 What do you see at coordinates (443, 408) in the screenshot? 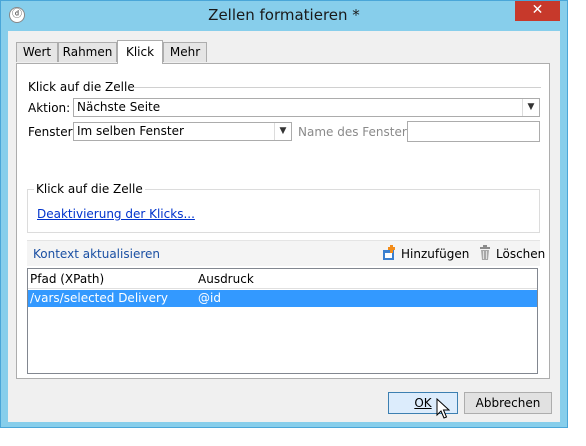
I see `mouse-cursor-icon` at bounding box center [443, 408].